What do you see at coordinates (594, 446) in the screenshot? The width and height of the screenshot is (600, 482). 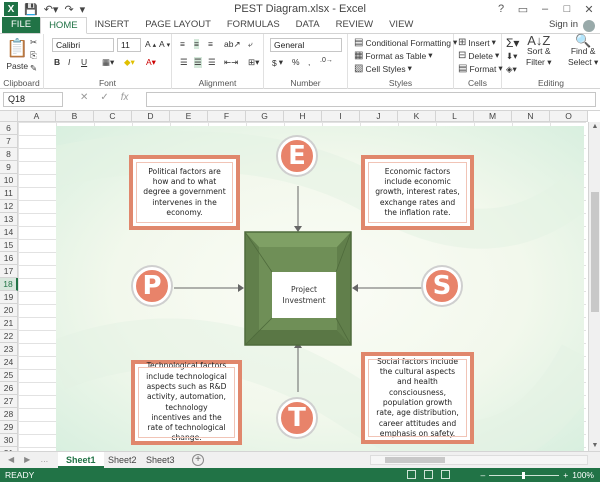 I see `scroll-down-icon: ▼` at bounding box center [594, 446].